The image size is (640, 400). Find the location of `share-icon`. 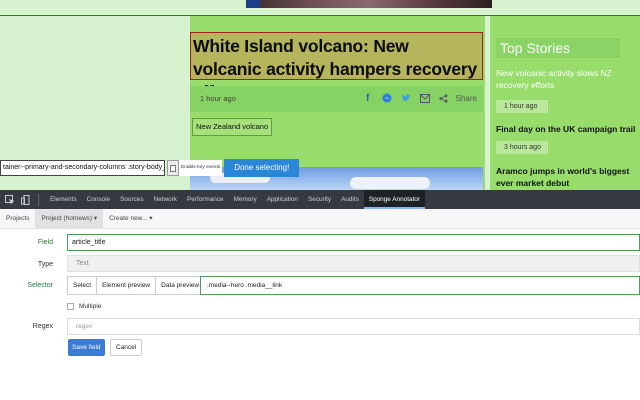

share-icon is located at coordinates (444, 98).